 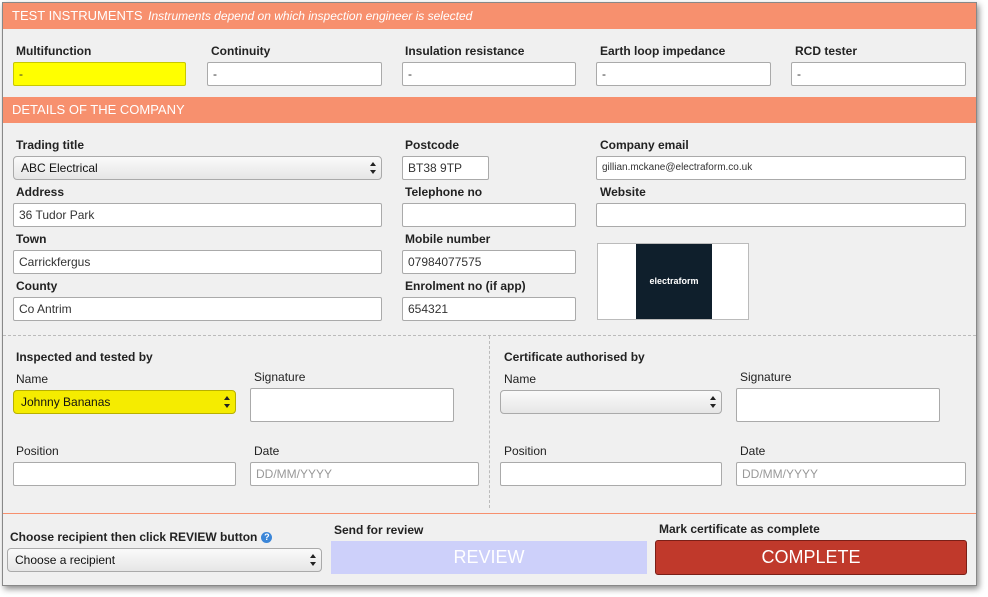 I want to click on continuity-field: -, so click(x=294, y=74).